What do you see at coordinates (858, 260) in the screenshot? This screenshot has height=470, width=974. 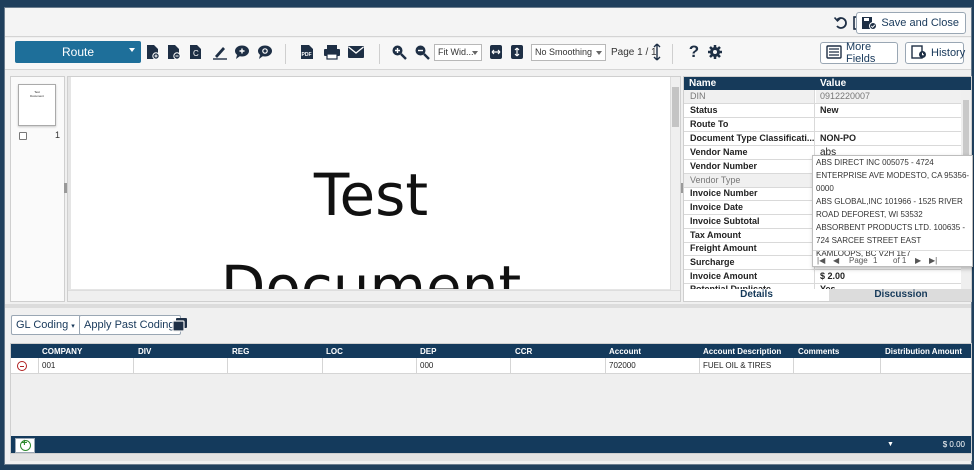 I see `pager-label: Page` at bounding box center [858, 260].